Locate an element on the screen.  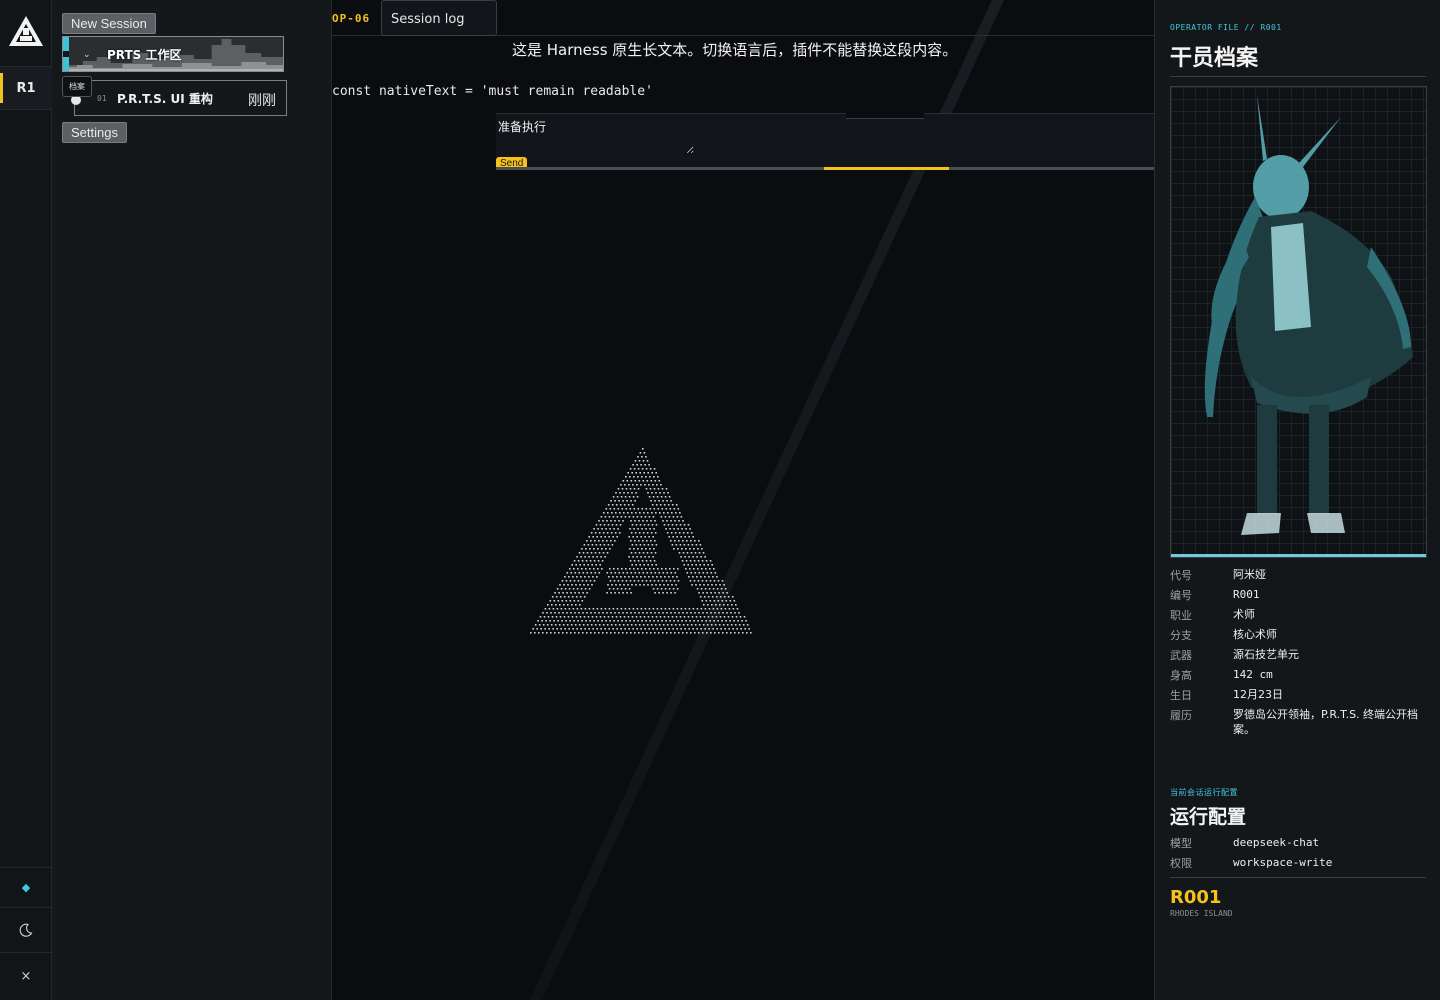
session-item: 01 P.R.T.S. UI 重构 刚刚 is located at coordinates (179, 98).